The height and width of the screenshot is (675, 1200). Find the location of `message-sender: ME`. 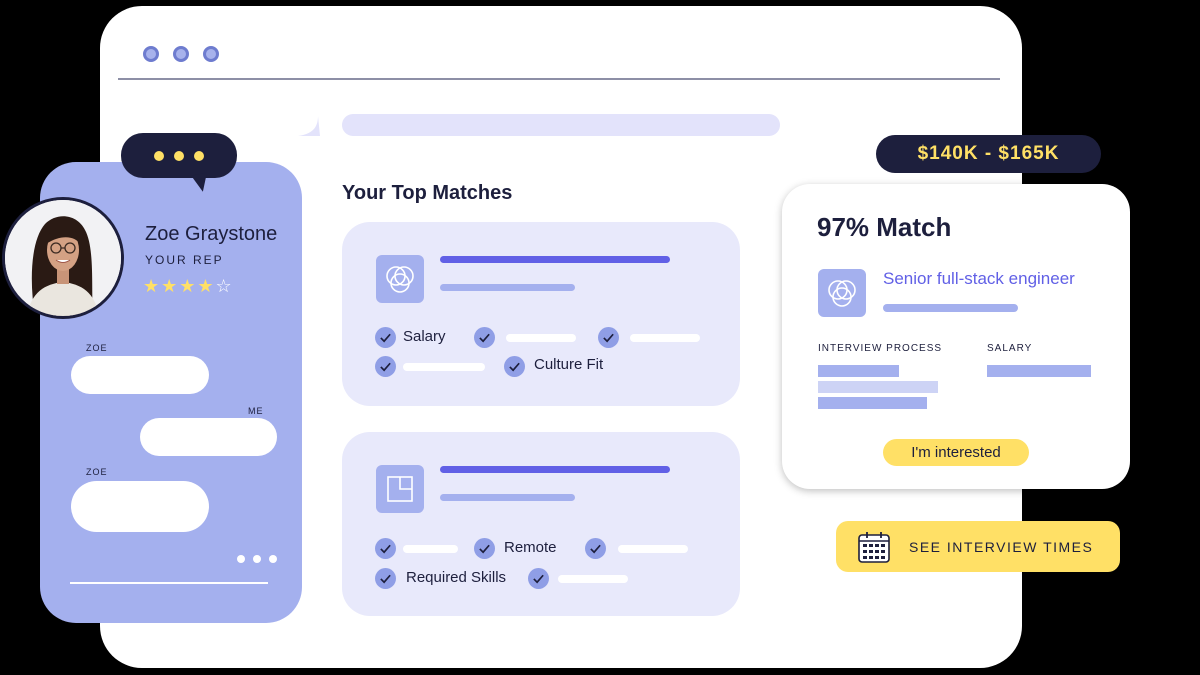

message-sender: ME is located at coordinates (256, 411).